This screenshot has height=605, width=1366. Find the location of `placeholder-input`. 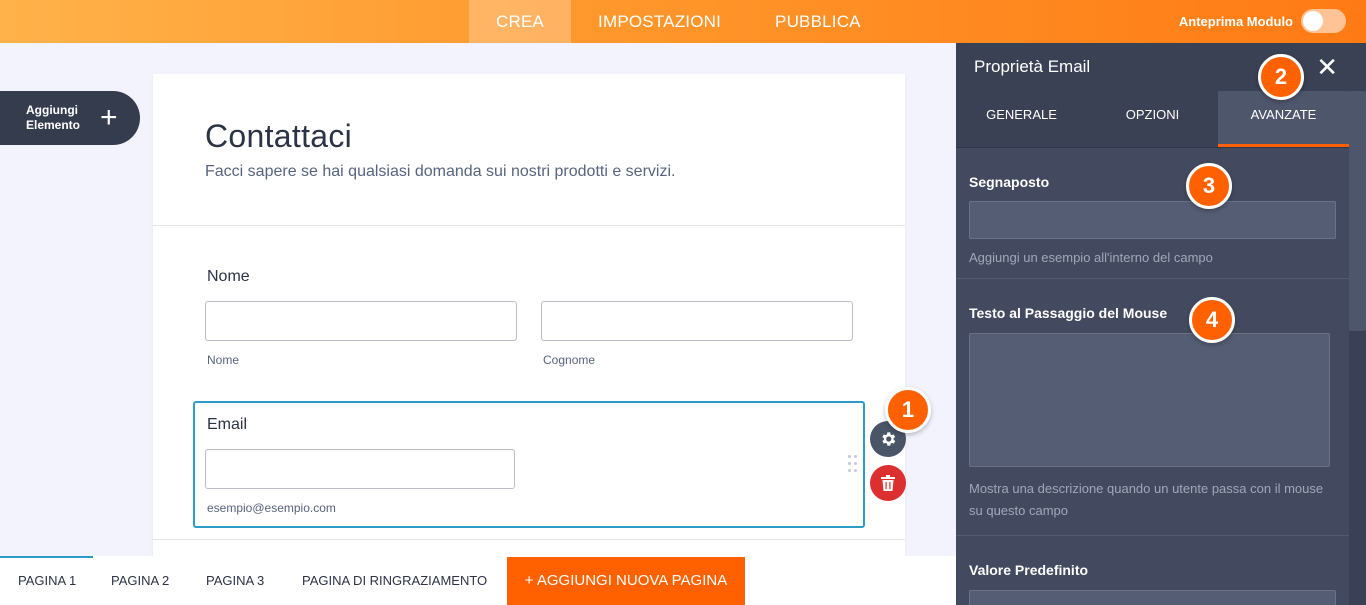

placeholder-input is located at coordinates (1152, 220).